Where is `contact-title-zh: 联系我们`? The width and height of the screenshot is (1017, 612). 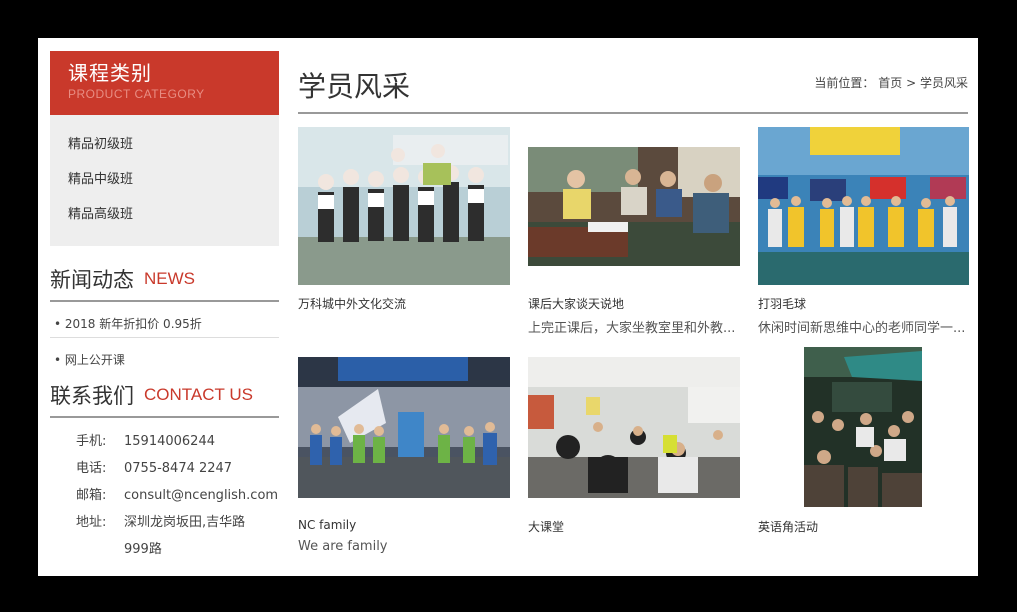 contact-title-zh: 联系我们 is located at coordinates (92, 396).